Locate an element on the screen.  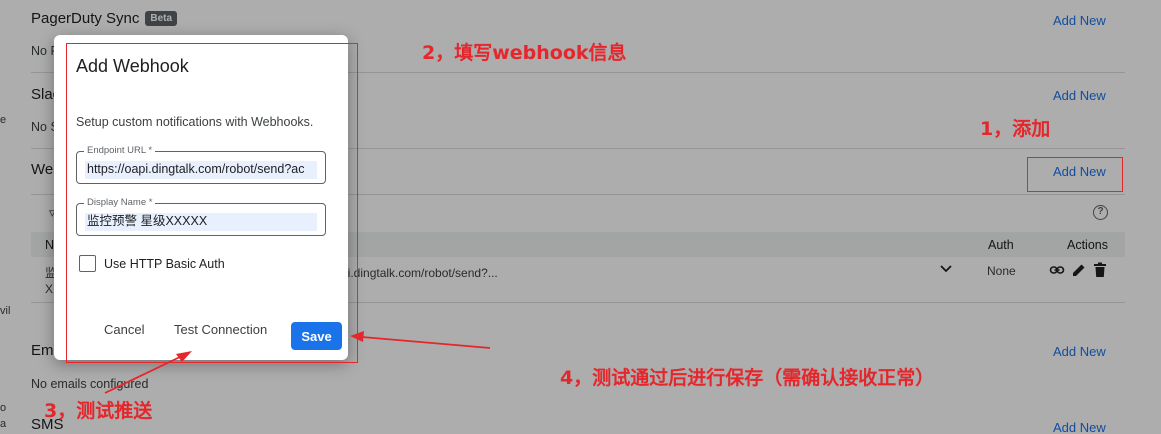
annotation-step1: 1，添加 is located at coordinates (1015, 129).